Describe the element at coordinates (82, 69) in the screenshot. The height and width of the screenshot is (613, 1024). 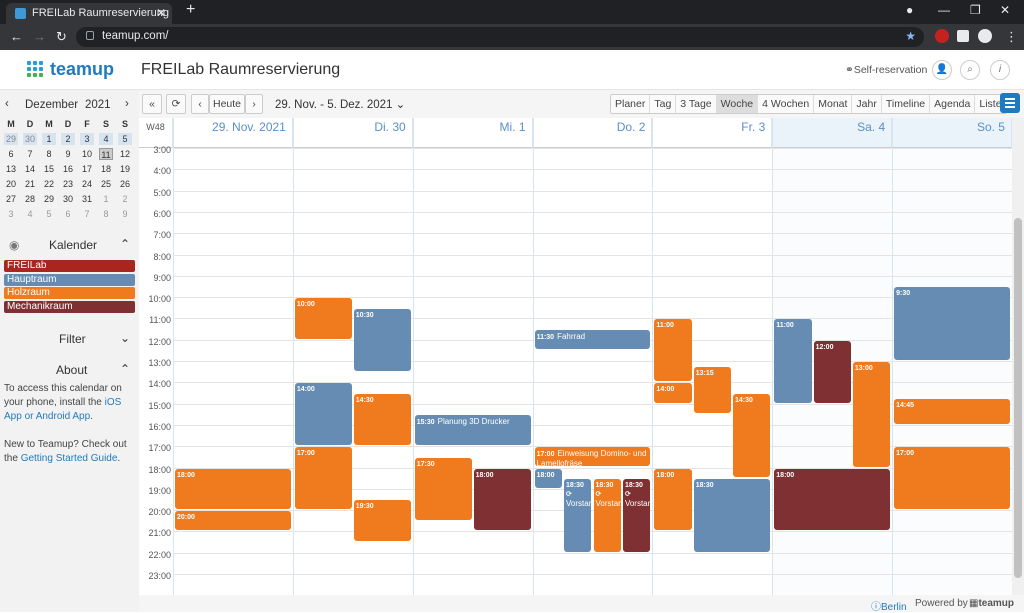
I see `logo-text: teamup` at that location.